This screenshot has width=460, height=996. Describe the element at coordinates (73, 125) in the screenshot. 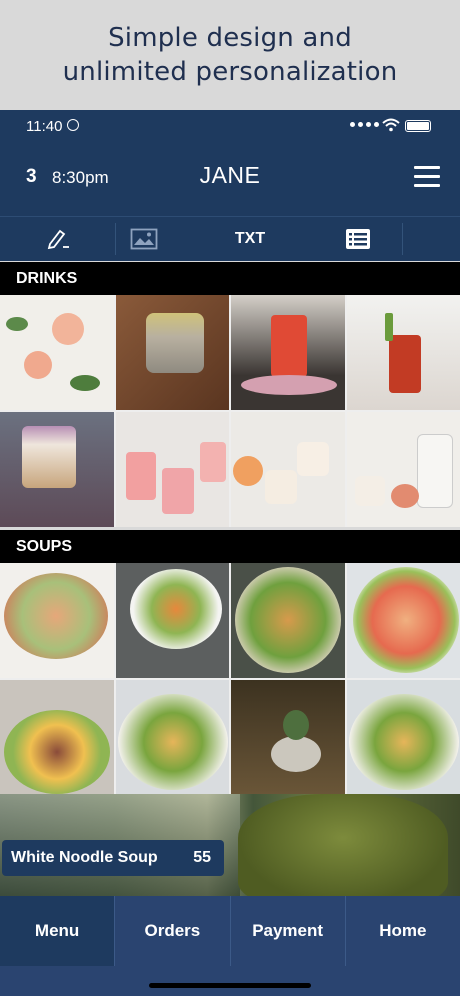

I see `orientation-lock-icon` at that location.